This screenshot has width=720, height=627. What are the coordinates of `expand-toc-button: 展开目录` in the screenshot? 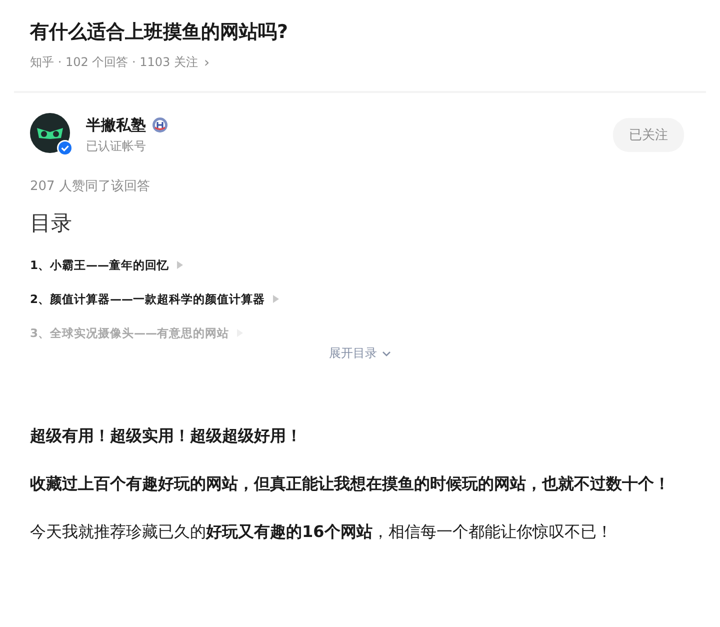 It's located at (360, 353).